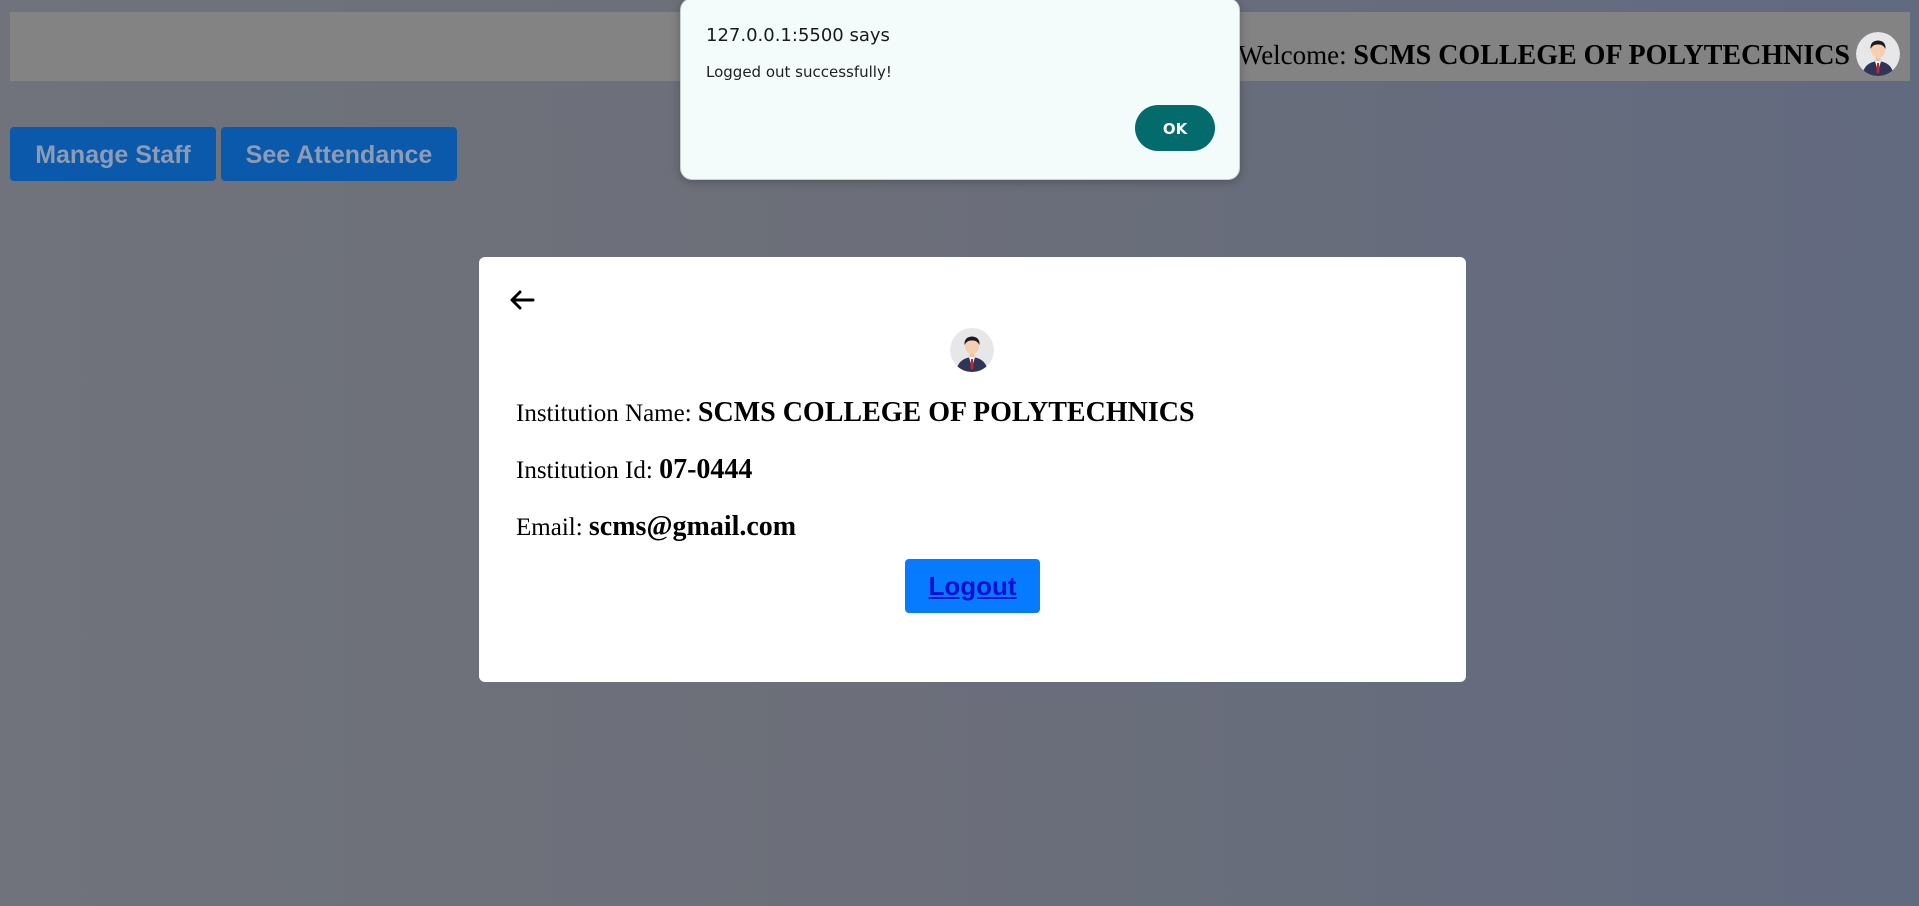  I want to click on institution-name-label: Institution Name:, so click(604, 413).